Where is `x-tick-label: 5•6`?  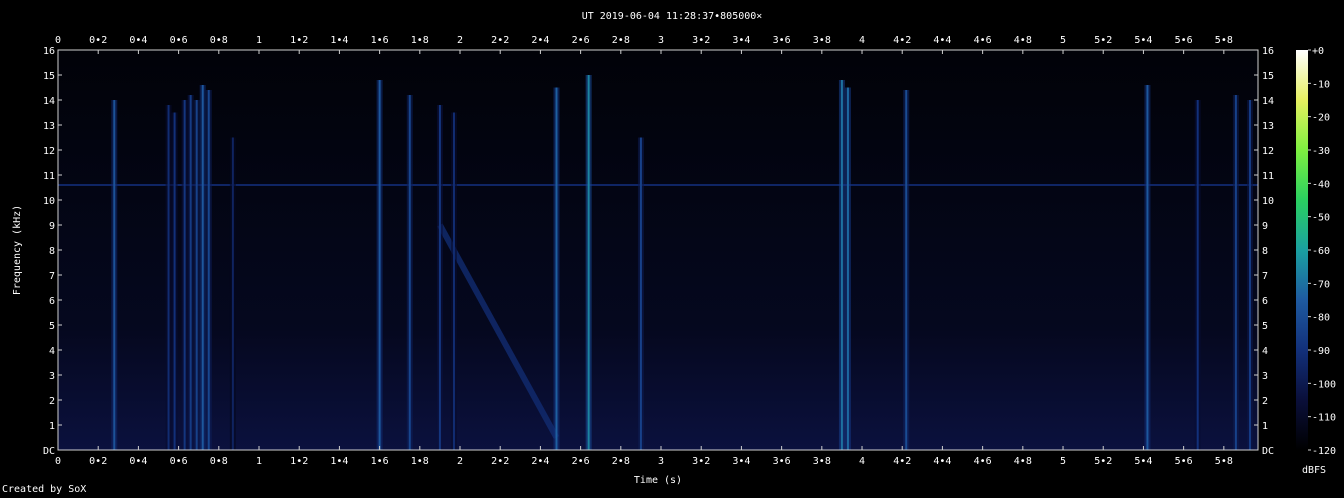 x-tick-label: 5•6 is located at coordinates (1184, 461).